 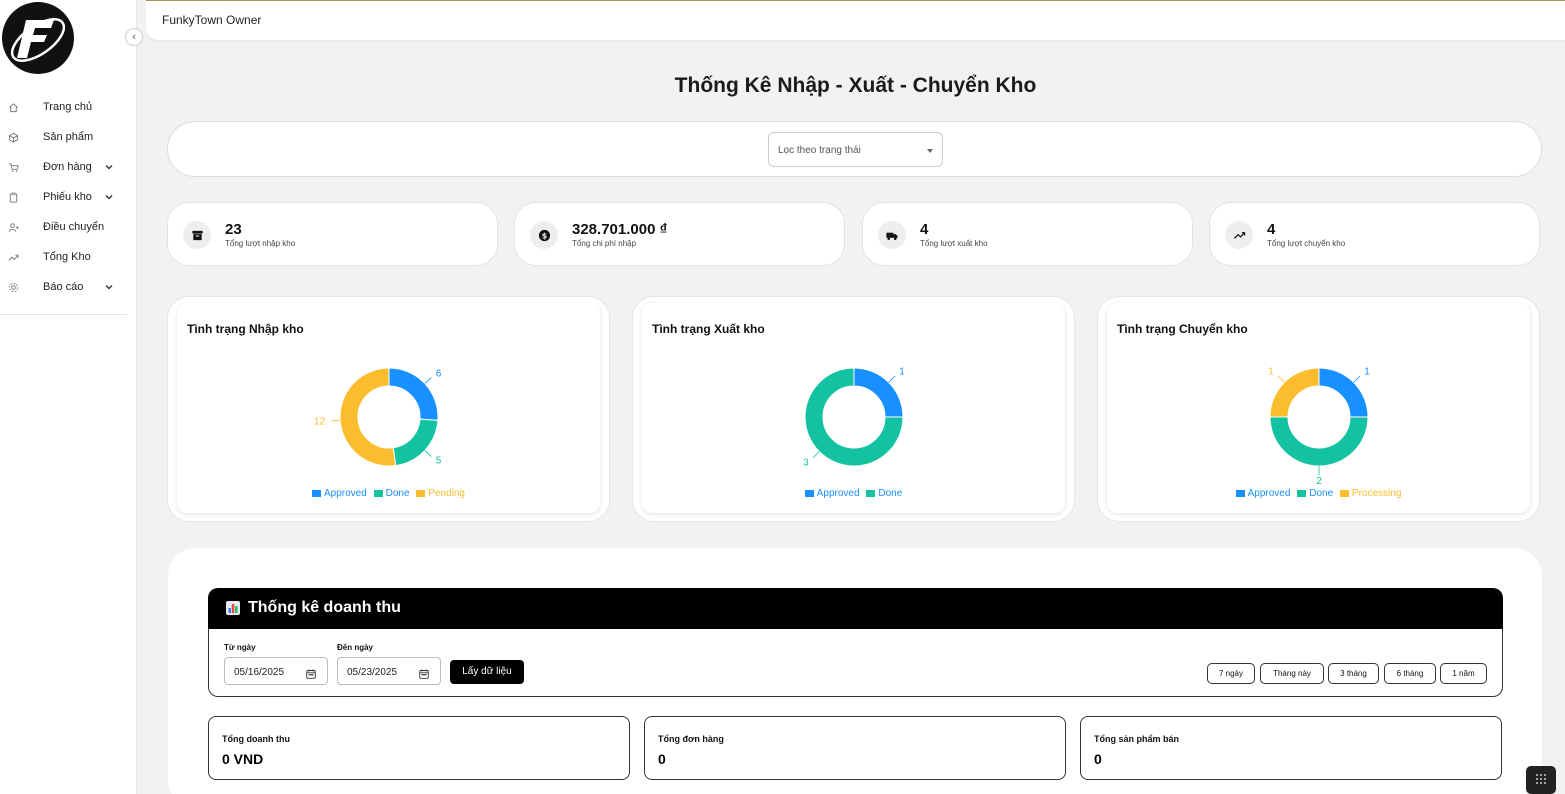 I want to click on gear-icon, so click(x=13, y=287).